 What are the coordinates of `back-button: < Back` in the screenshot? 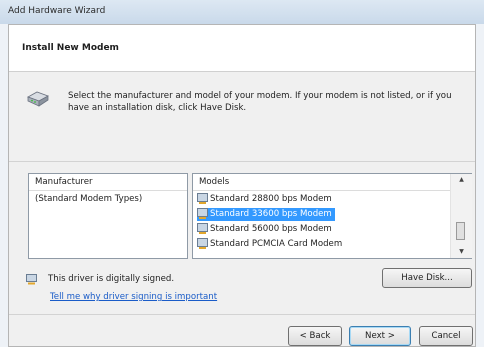 It's located at (315, 336).